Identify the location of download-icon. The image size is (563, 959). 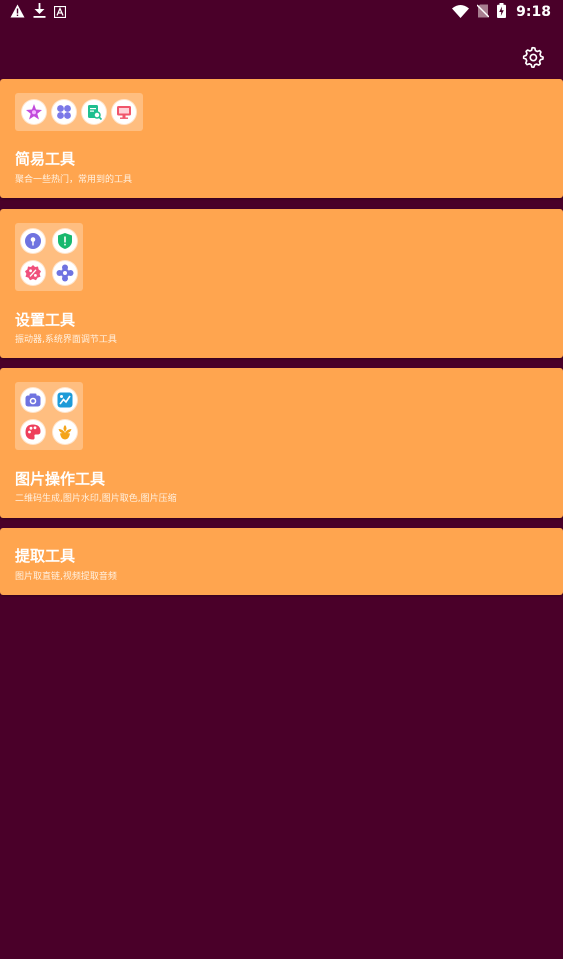
(39, 12).